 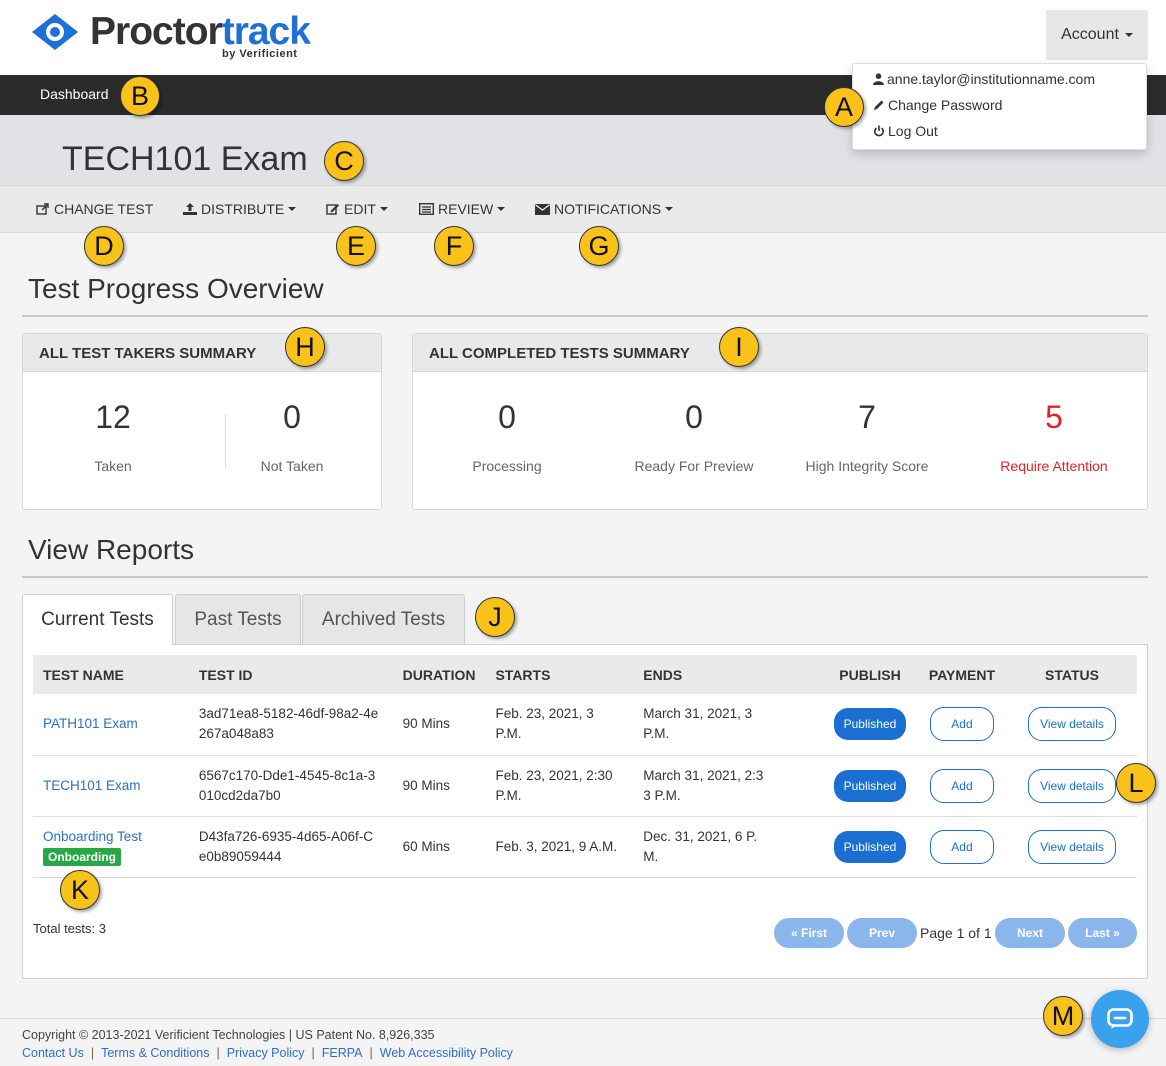 What do you see at coordinates (344, 161) in the screenshot?
I see `callout-c: C` at bounding box center [344, 161].